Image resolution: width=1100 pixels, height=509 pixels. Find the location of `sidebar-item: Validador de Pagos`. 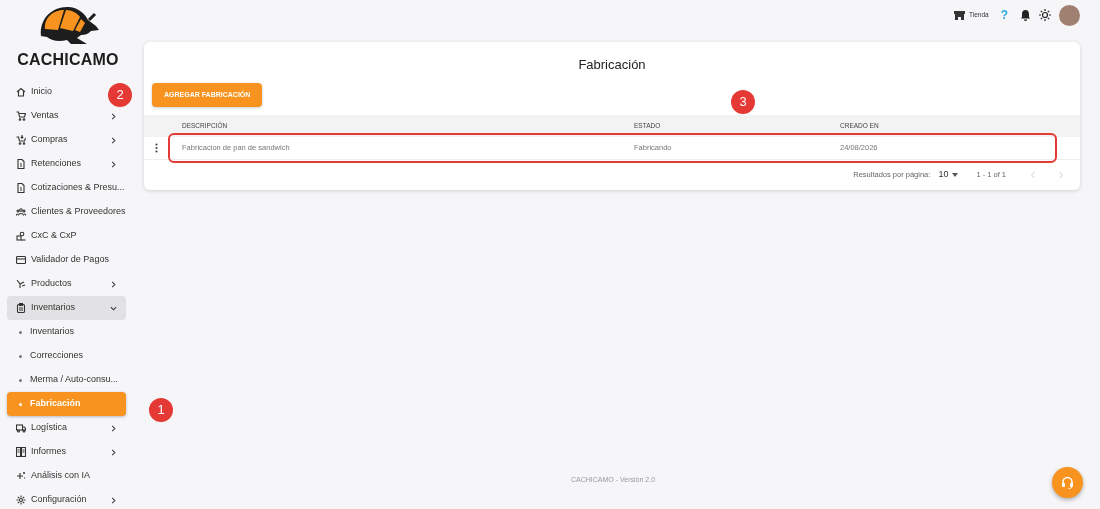

sidebar-item: Validador de Pagos is located at coordinates (62, 260).